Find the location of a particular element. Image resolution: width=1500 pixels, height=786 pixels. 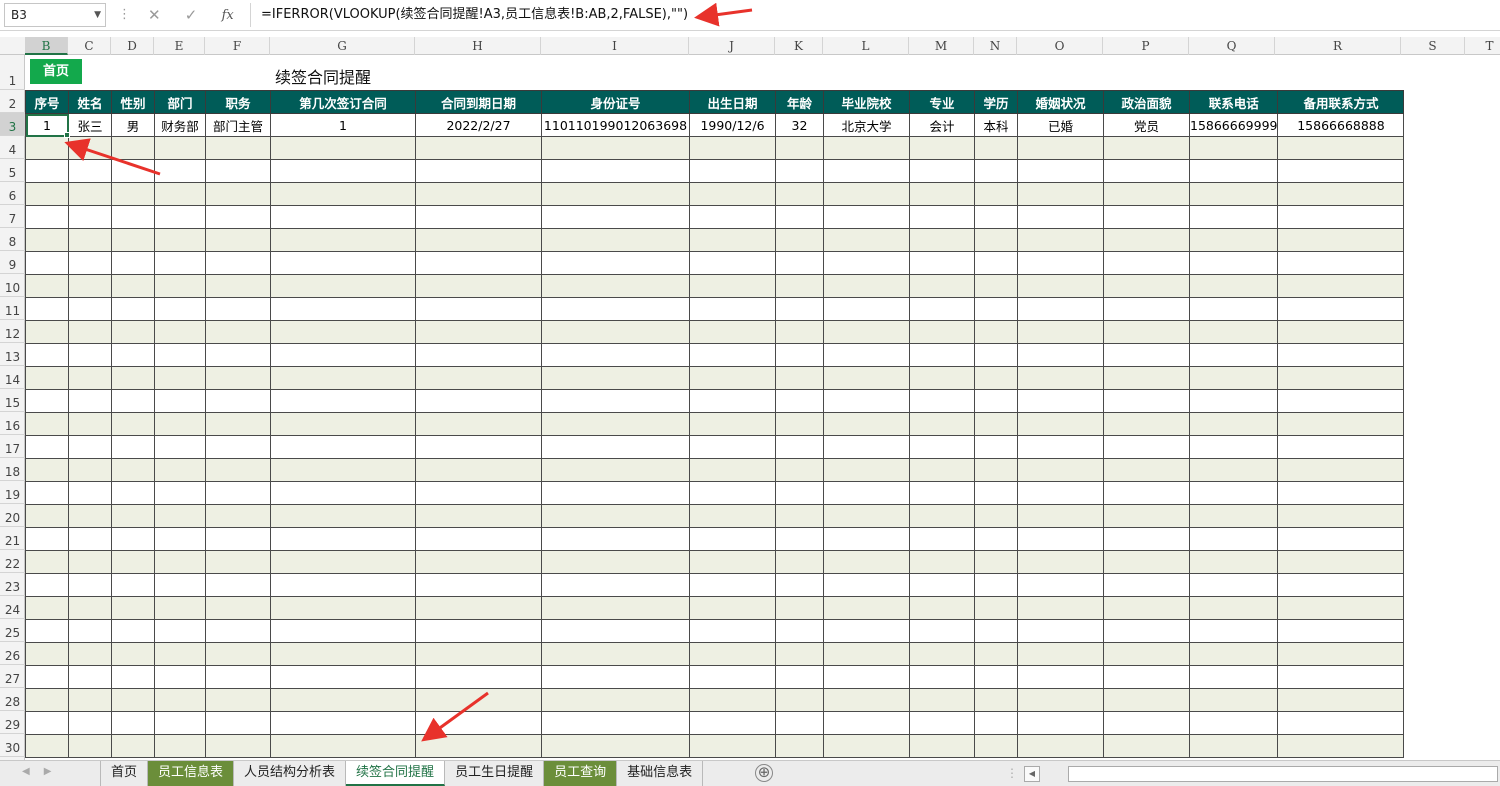

row-header-8: 8 is located at coordinates (12, 239).